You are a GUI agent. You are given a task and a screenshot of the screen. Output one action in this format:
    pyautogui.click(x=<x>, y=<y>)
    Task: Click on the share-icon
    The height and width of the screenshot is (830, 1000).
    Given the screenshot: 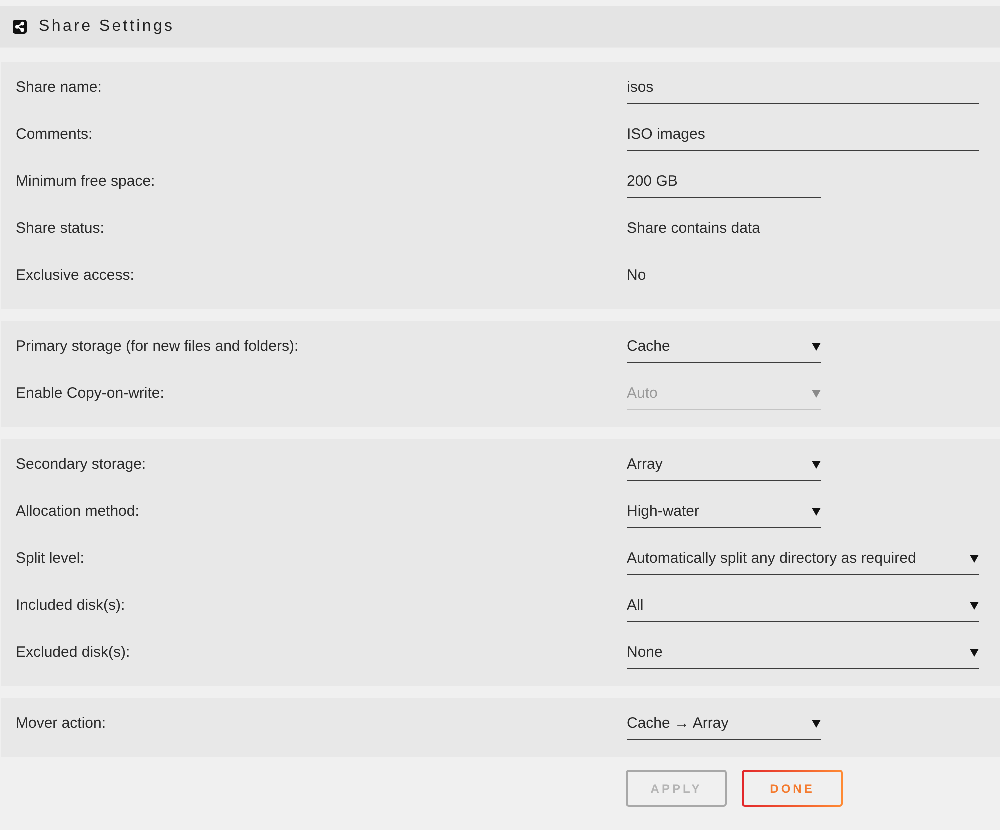 What is the action you would take?
    pyautogui.click(x=20, y=27)
    